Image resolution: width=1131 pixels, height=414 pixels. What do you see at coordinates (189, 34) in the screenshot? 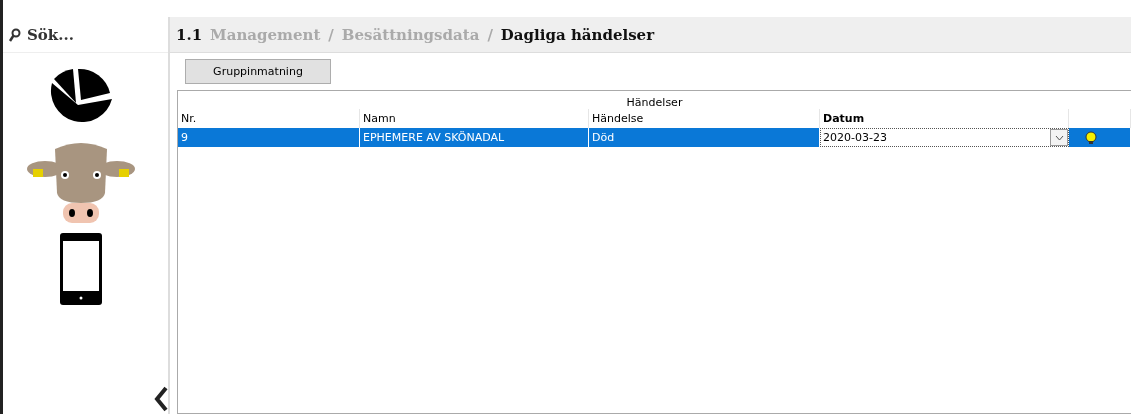
I see `section-number: 1.1` at bounding box center [189, 34].